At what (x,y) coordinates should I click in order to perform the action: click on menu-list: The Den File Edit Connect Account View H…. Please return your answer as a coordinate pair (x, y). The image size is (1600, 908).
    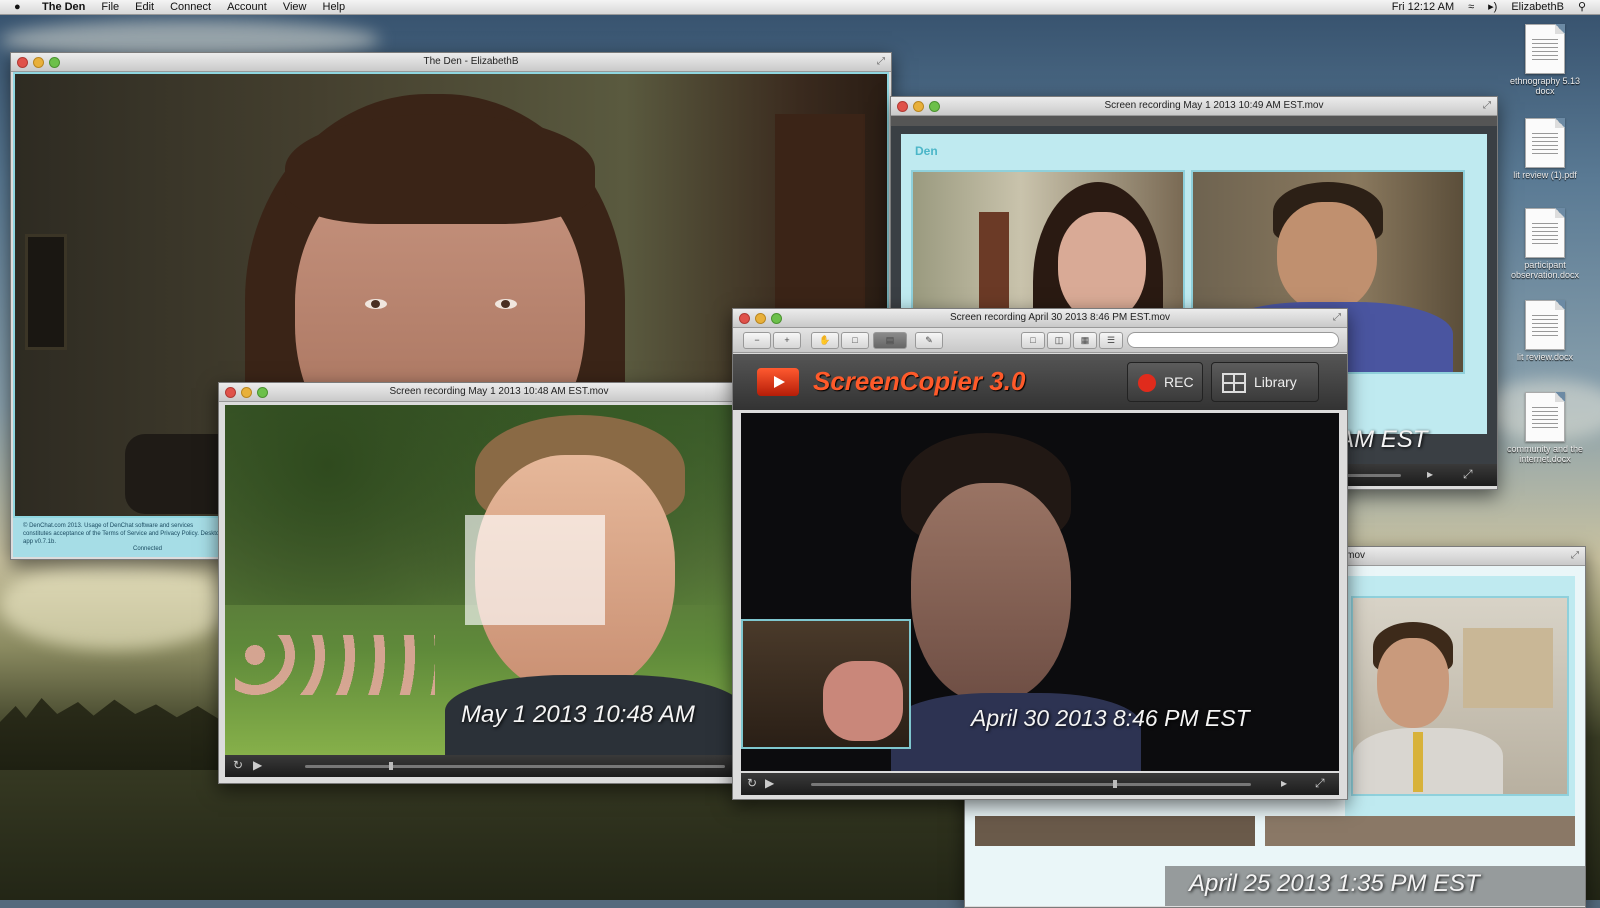
    Looking at the image, I should click on (193, 7).